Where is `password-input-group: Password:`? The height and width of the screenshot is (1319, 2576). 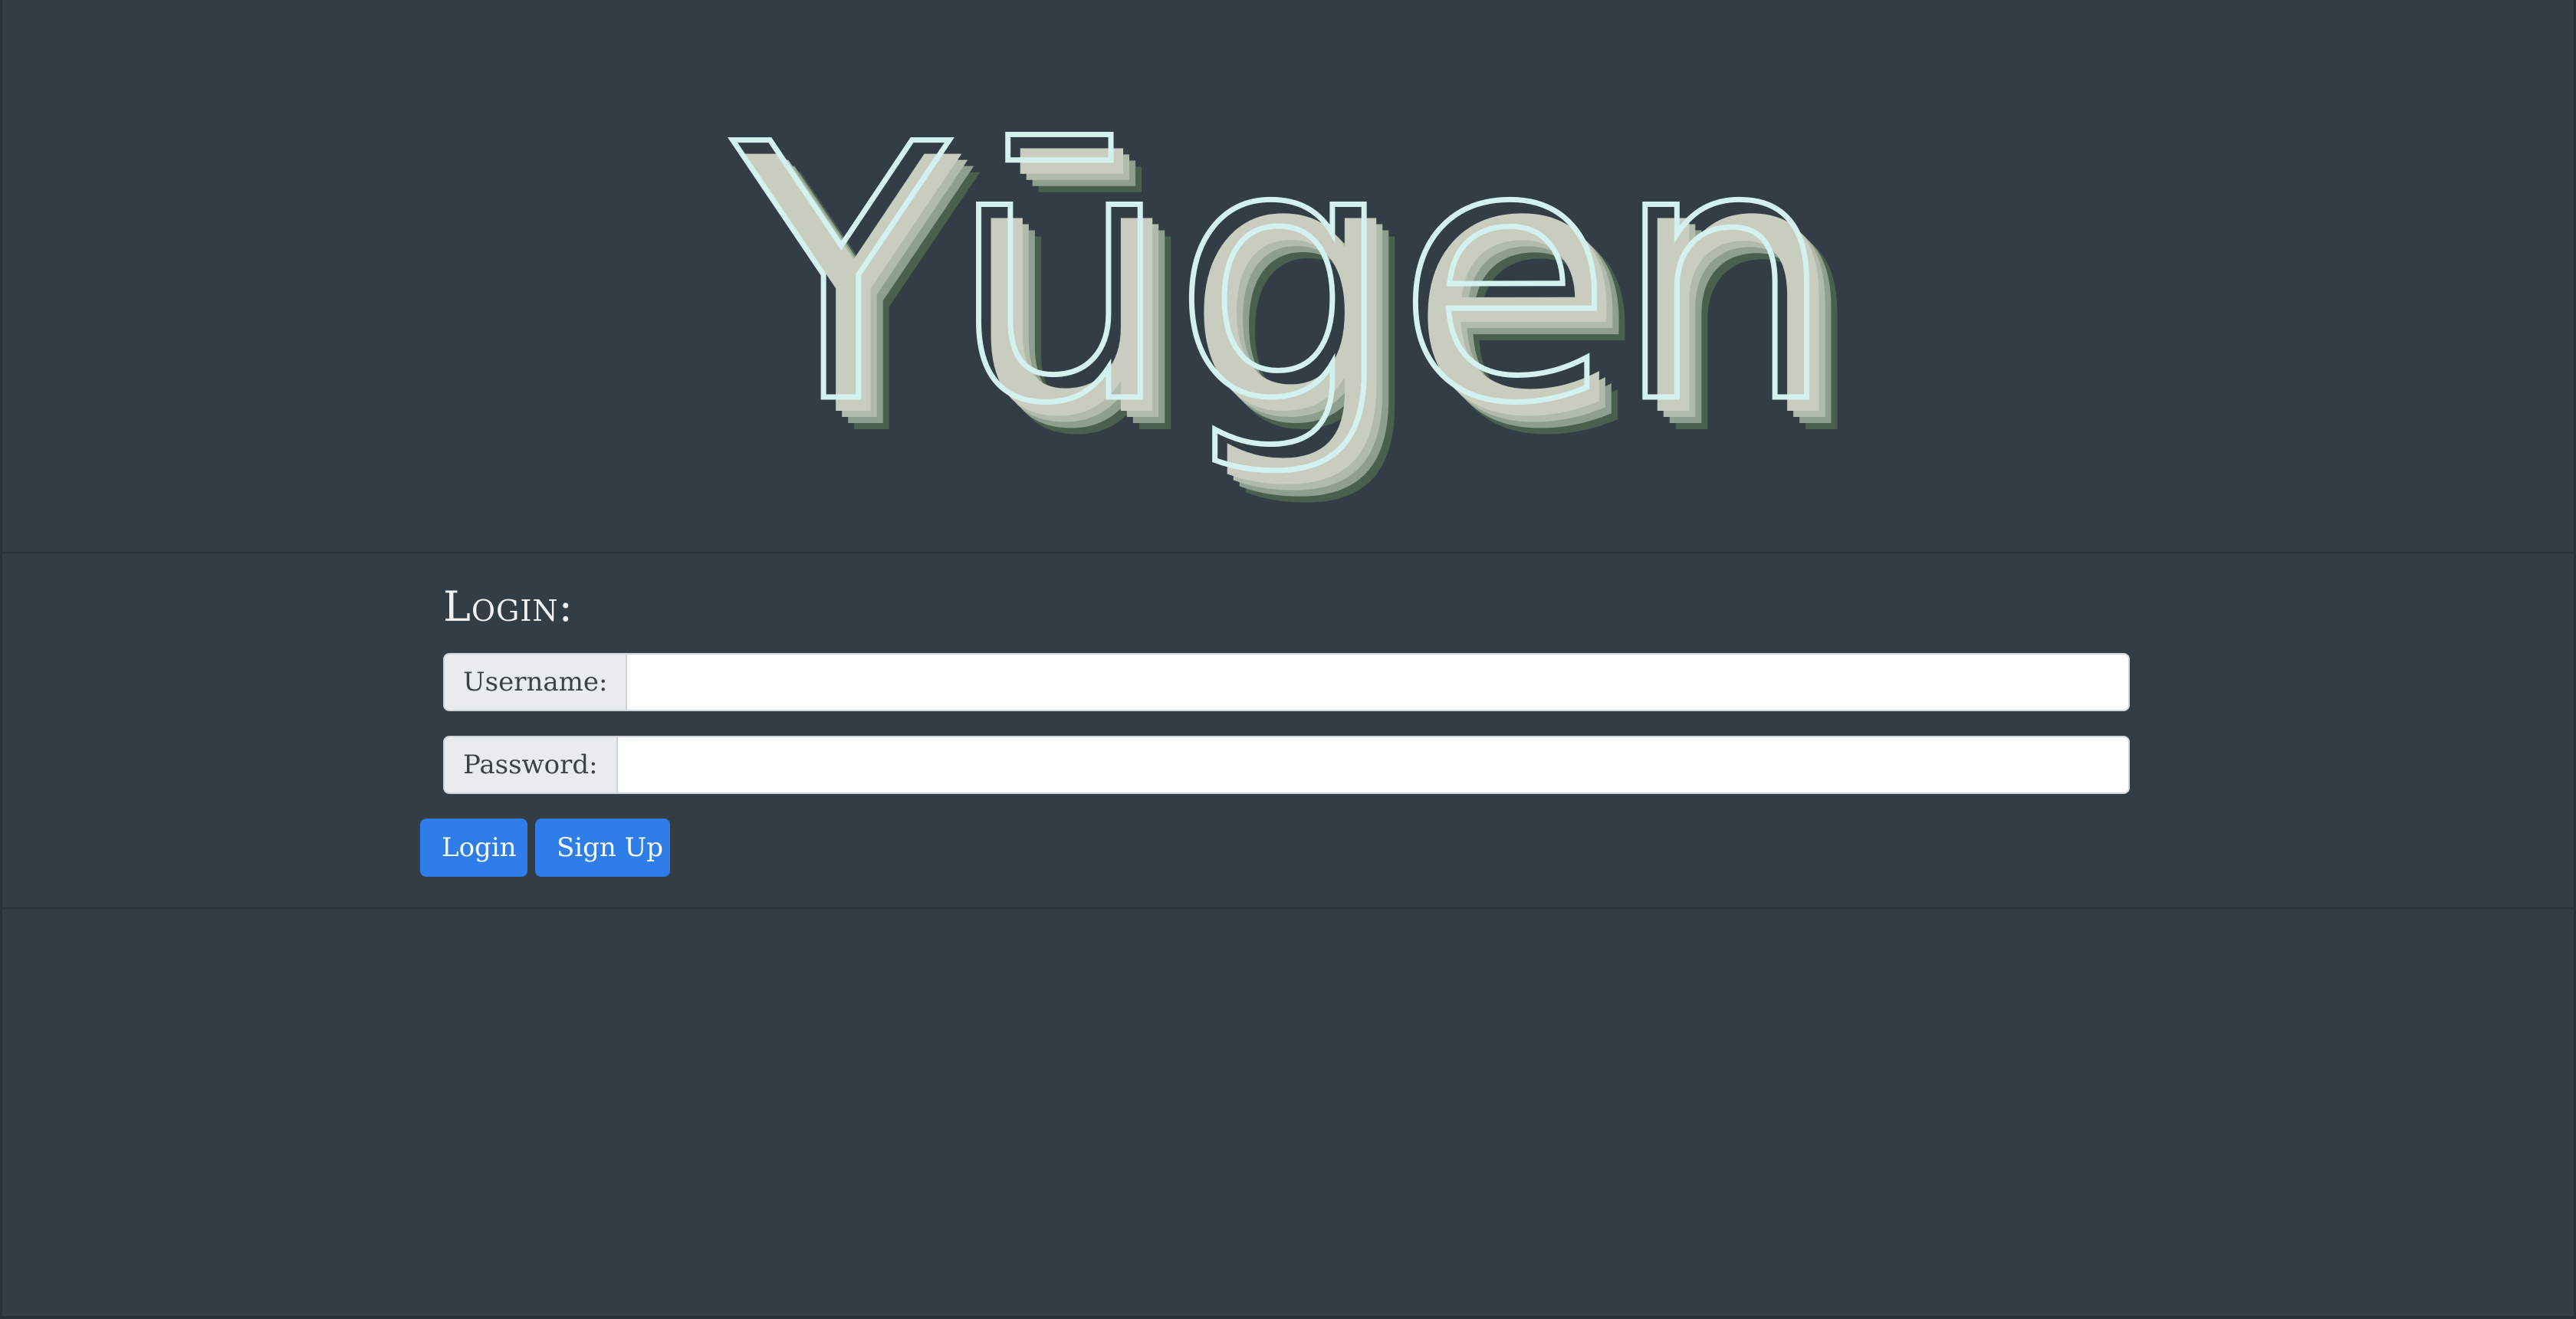
password-input-group: Password: is located at coordinates (1286, 765).